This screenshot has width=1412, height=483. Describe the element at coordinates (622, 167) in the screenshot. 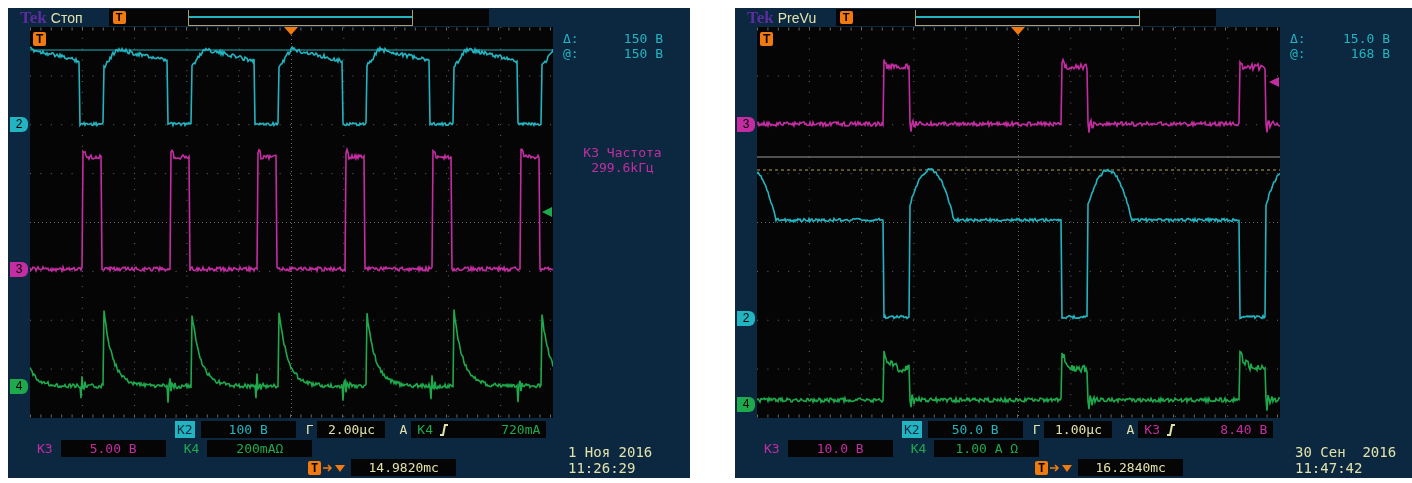

I see `measurement-value: 299.6kГц` at that location.